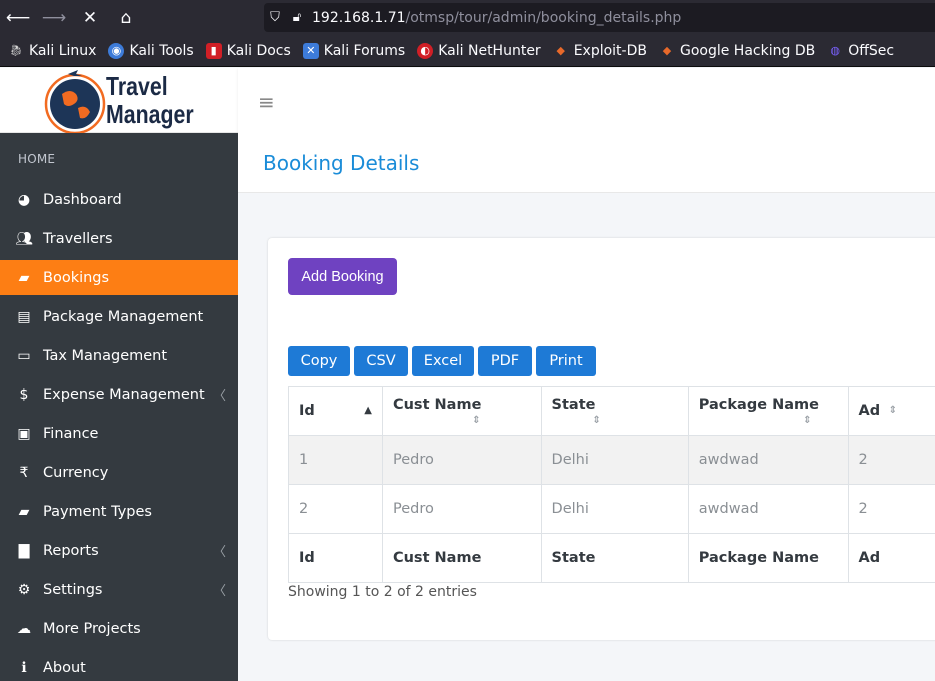  Describe the element at coordinates (891, 509) in the screenshot. I see `cell-ad: 2` at that location.